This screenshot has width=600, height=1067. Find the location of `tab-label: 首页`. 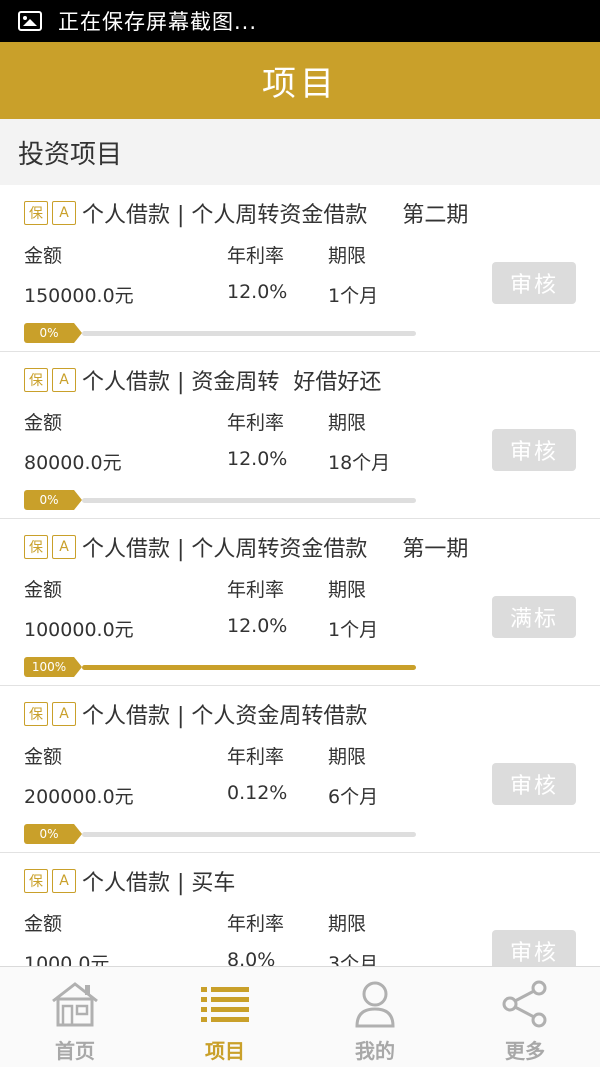

tab-label: 首页 is located at coordinates (75, 1051).